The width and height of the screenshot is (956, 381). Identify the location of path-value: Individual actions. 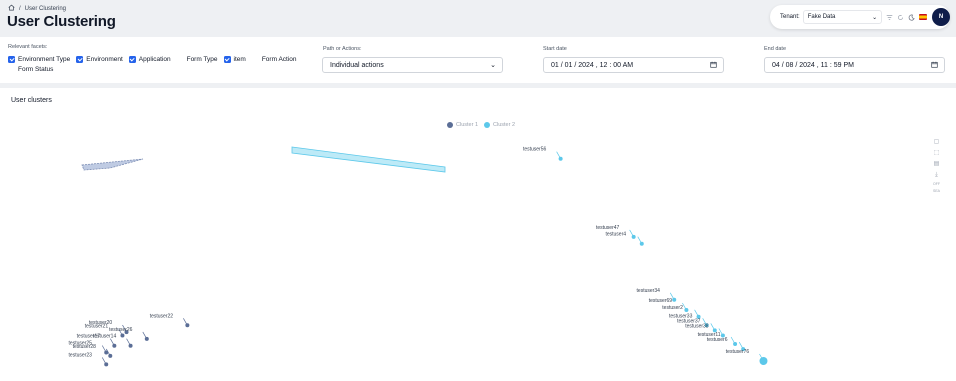
(357, 65).